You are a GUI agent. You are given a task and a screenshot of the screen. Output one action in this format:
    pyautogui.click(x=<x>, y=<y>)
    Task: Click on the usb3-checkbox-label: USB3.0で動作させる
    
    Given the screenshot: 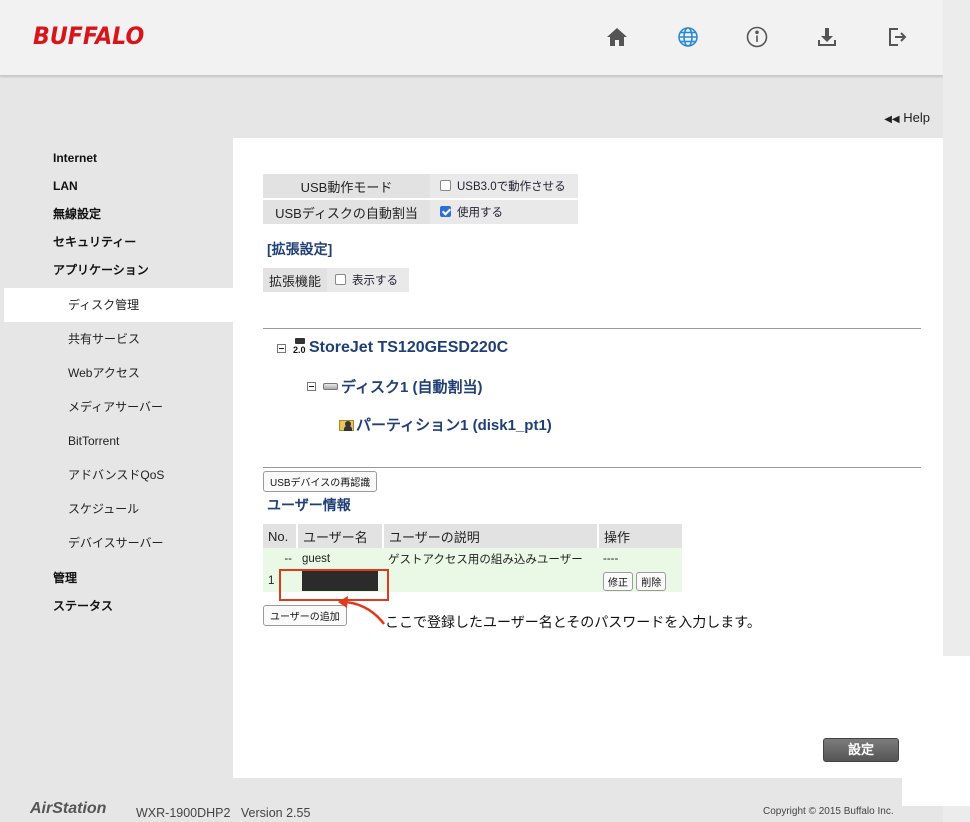 What is the action you would take?
    pyautogui.click(x=511, y=187)
    